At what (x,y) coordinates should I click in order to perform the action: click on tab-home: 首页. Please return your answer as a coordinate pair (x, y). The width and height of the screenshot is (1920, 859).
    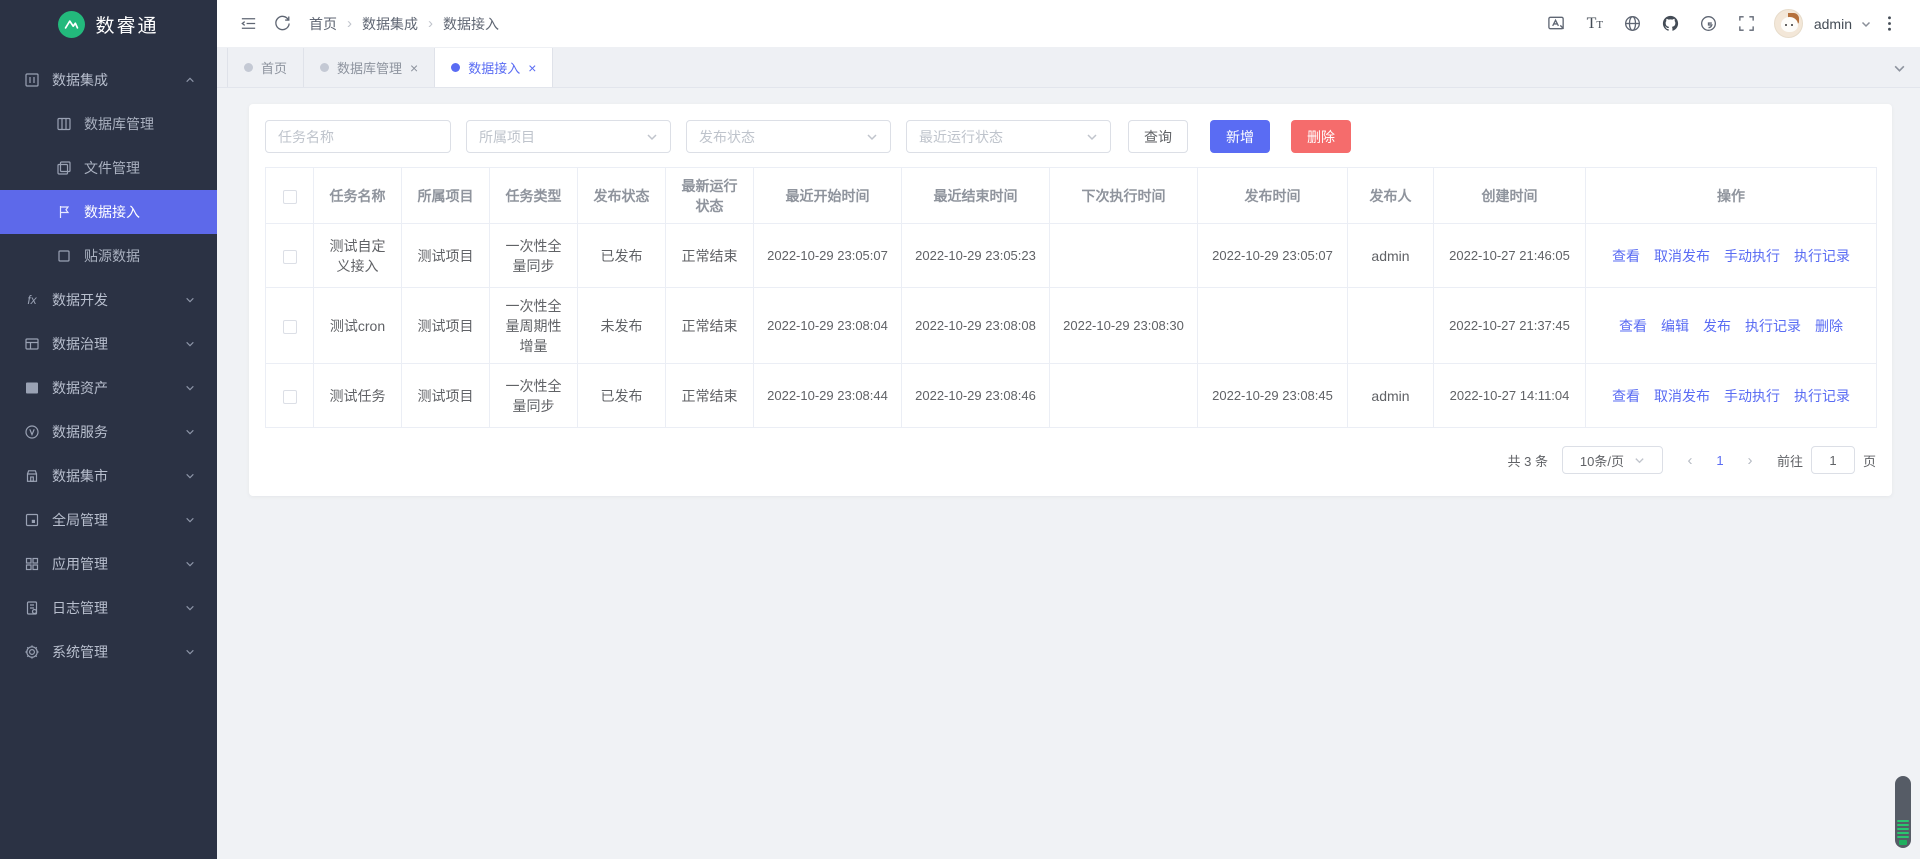
    Looking at the image, I should click on (266, 67).